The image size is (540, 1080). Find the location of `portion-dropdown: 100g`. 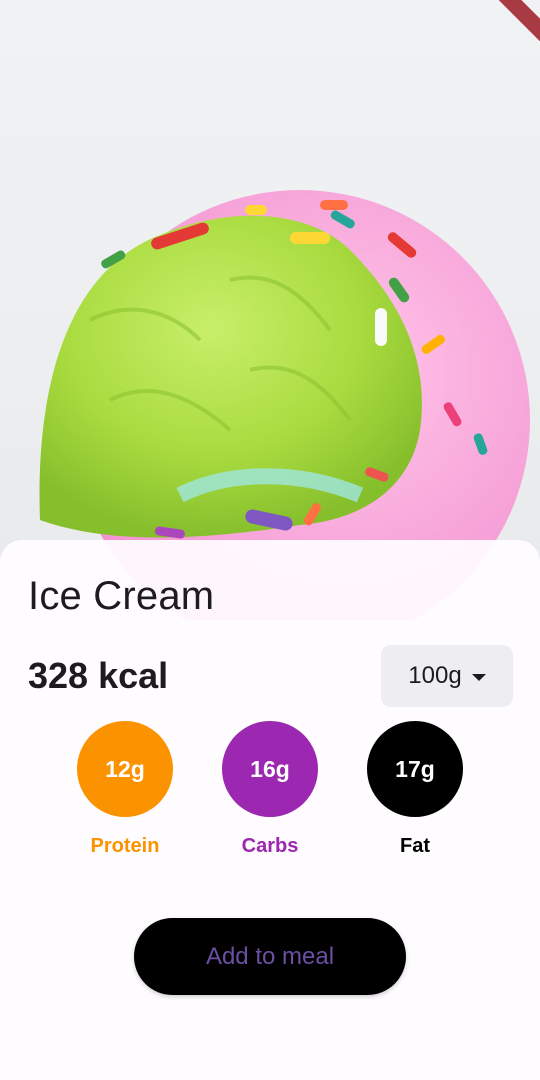

portion-dropdown: 100g is located at coordinates (447, 676).